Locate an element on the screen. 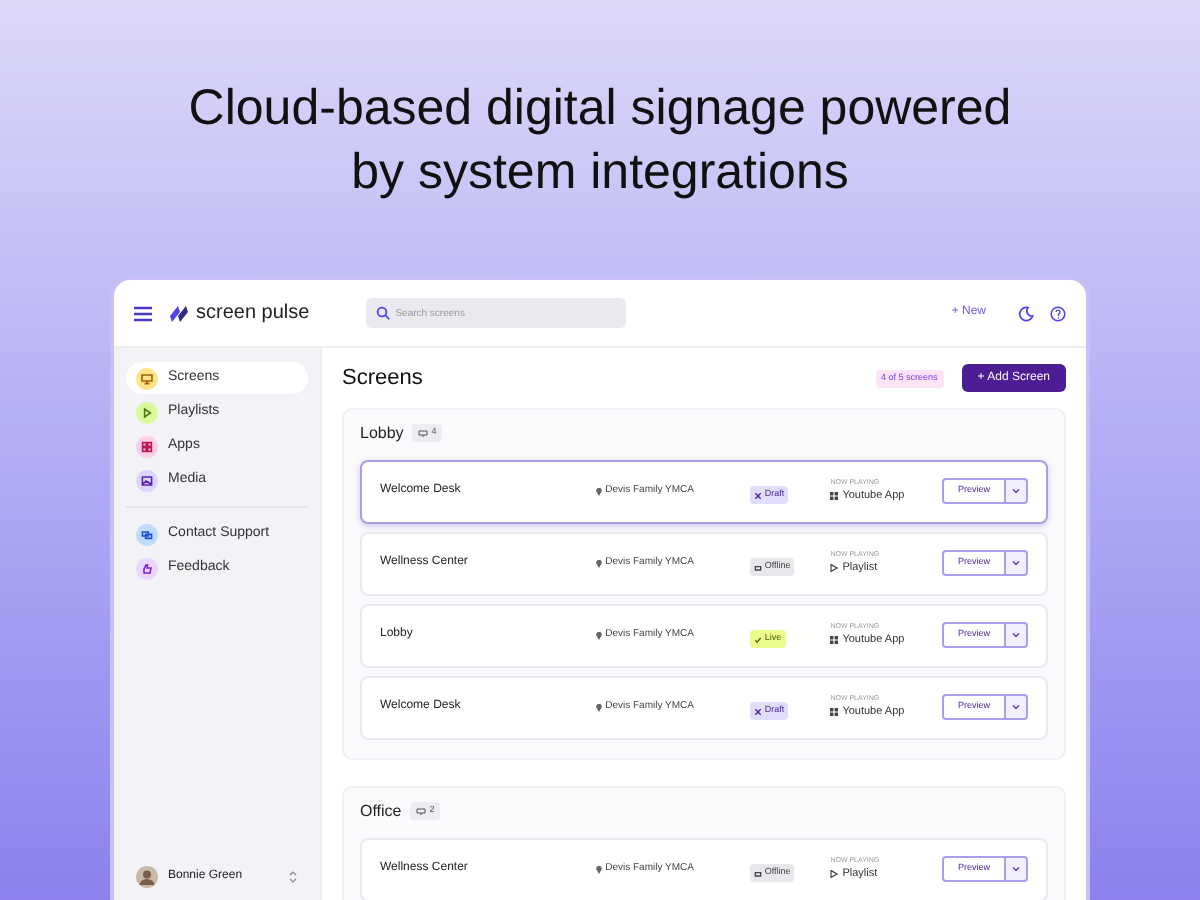 The width and height of the screenshot is (1200, 900). group-name: Lobby is located at coordinates (382, 433).